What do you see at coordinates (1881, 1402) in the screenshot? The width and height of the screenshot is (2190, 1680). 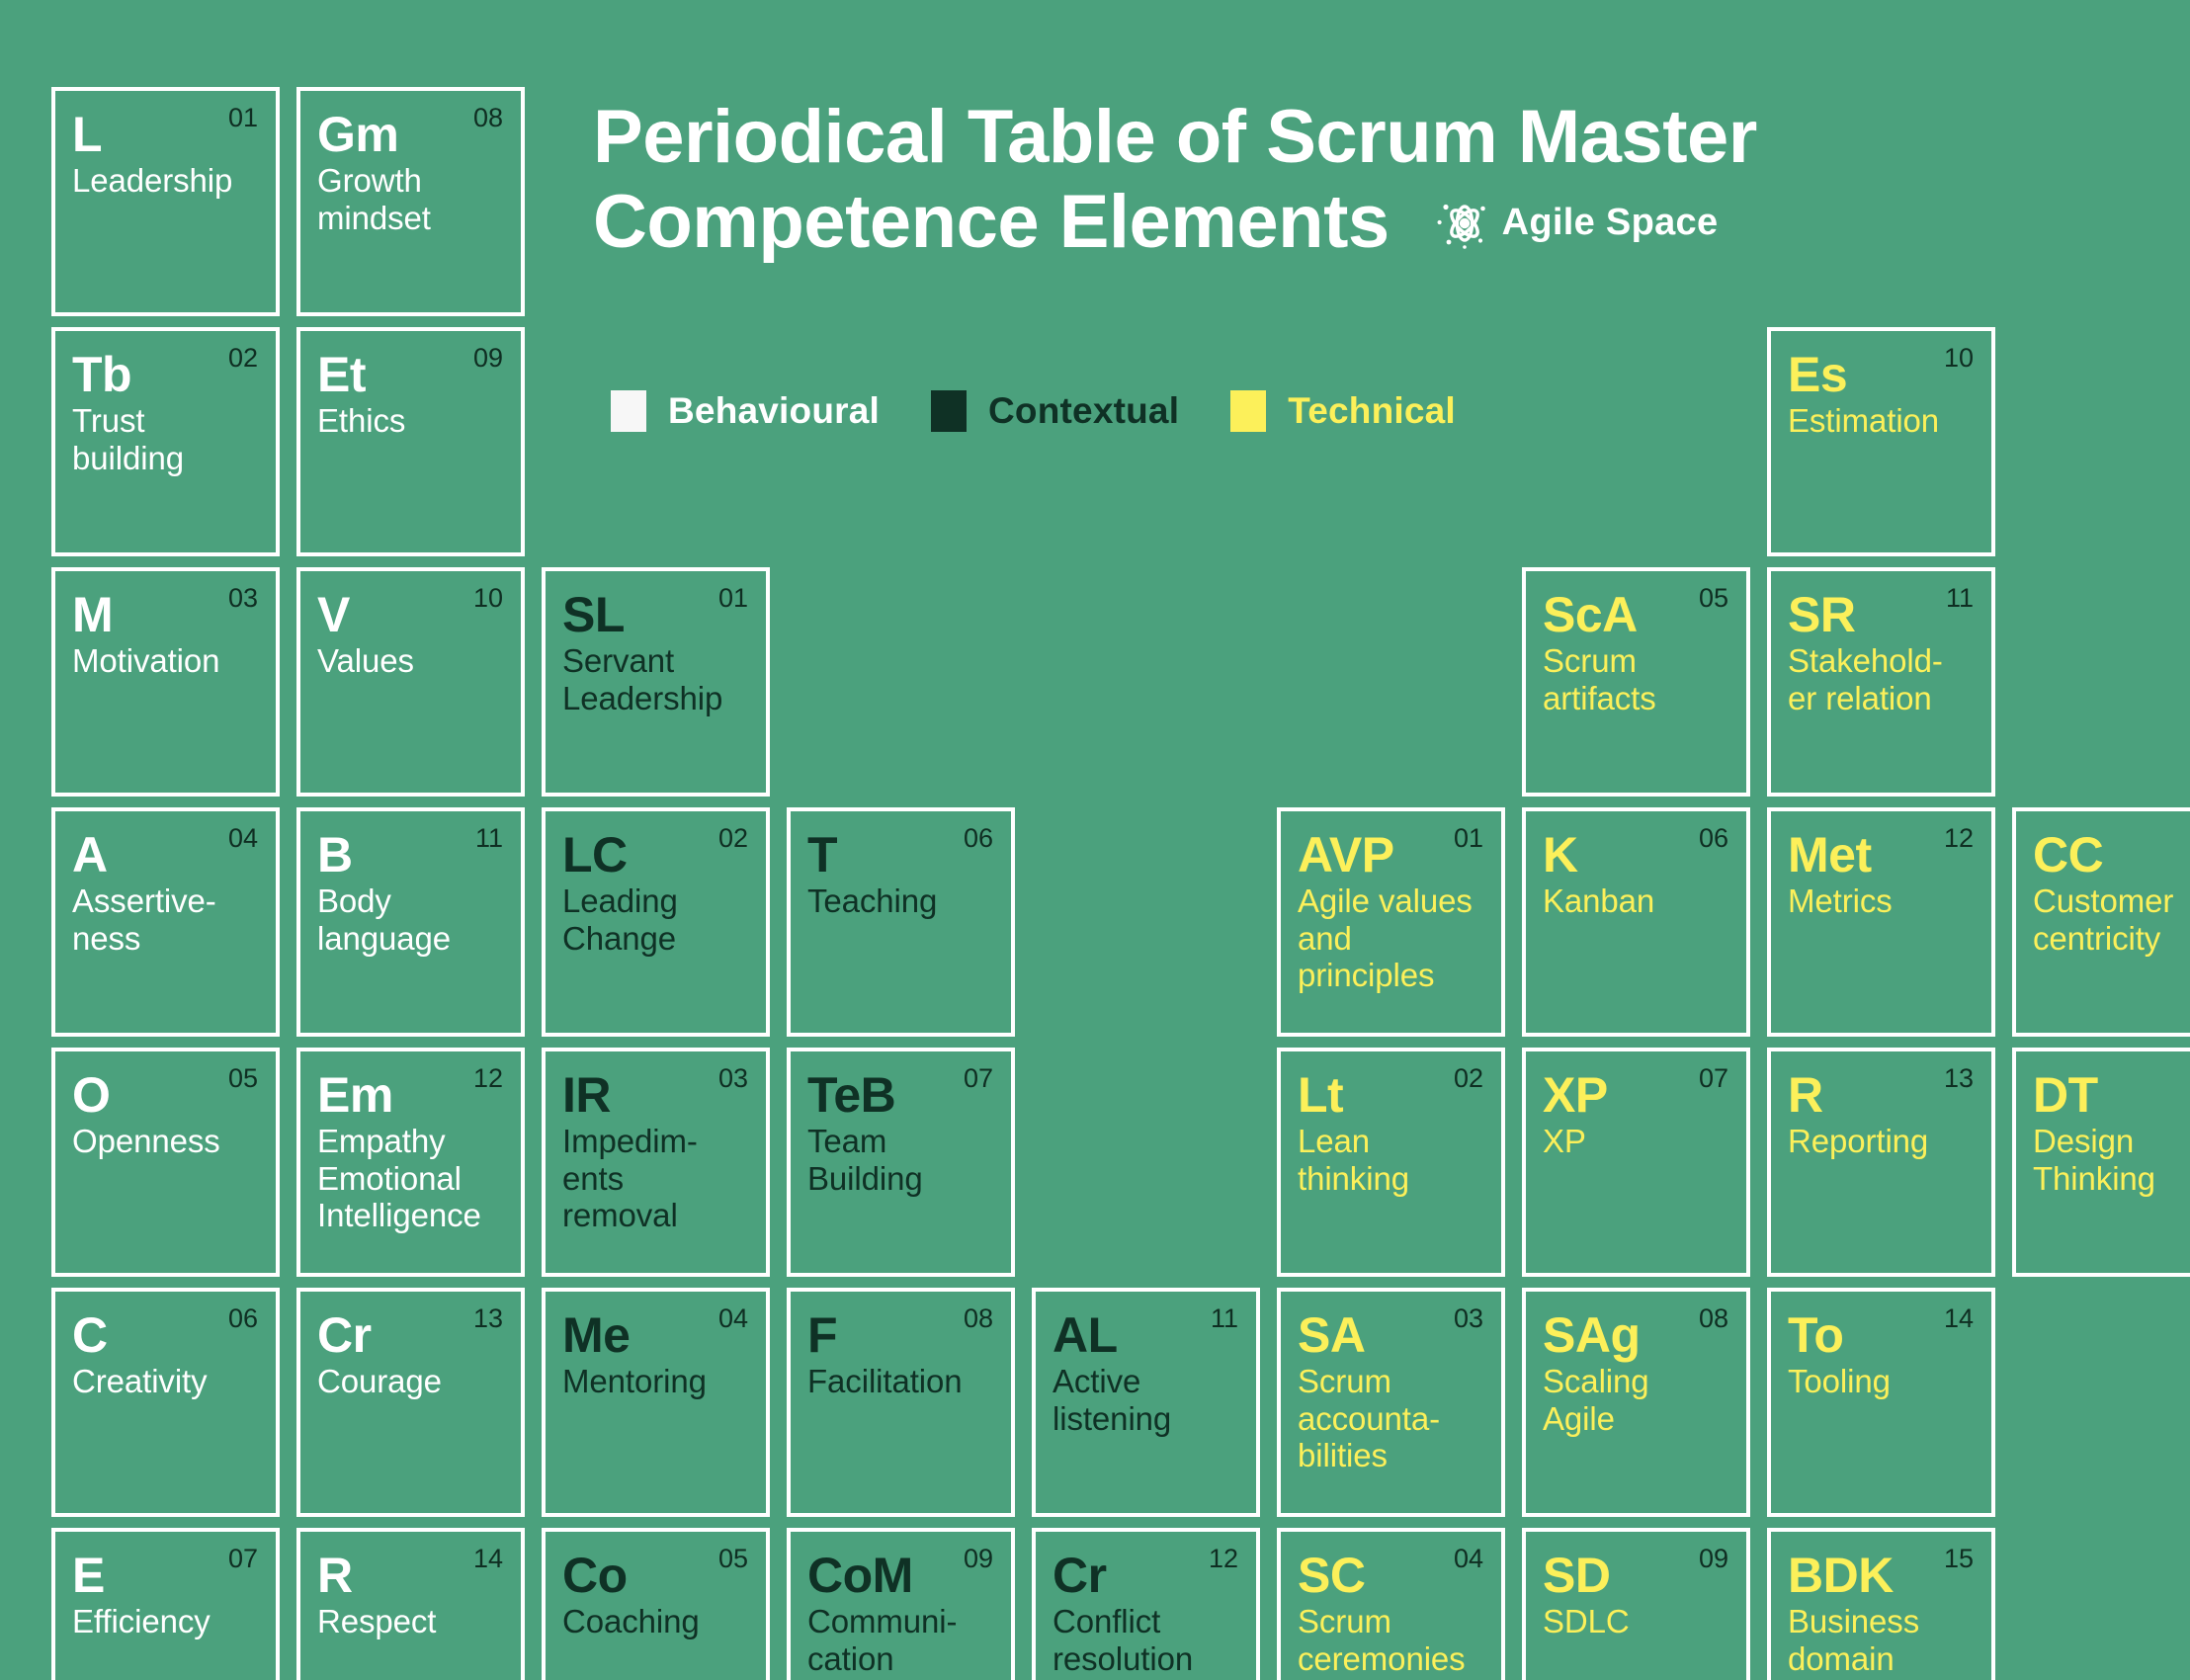 I see `element-cell-to-14: 14 To Tooling` at bounding box center [1881, 1402].